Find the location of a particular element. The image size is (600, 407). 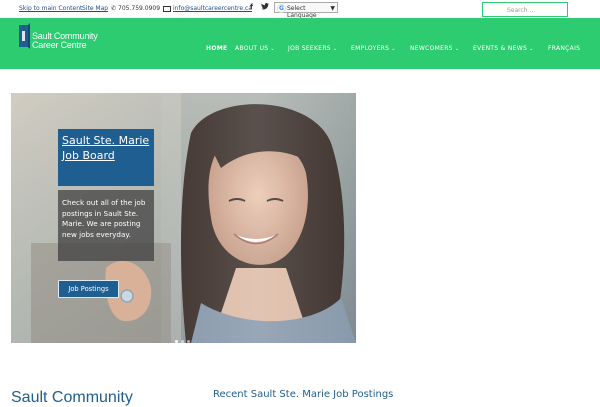

nav-home: HOME is located at coordinates (216, 48).